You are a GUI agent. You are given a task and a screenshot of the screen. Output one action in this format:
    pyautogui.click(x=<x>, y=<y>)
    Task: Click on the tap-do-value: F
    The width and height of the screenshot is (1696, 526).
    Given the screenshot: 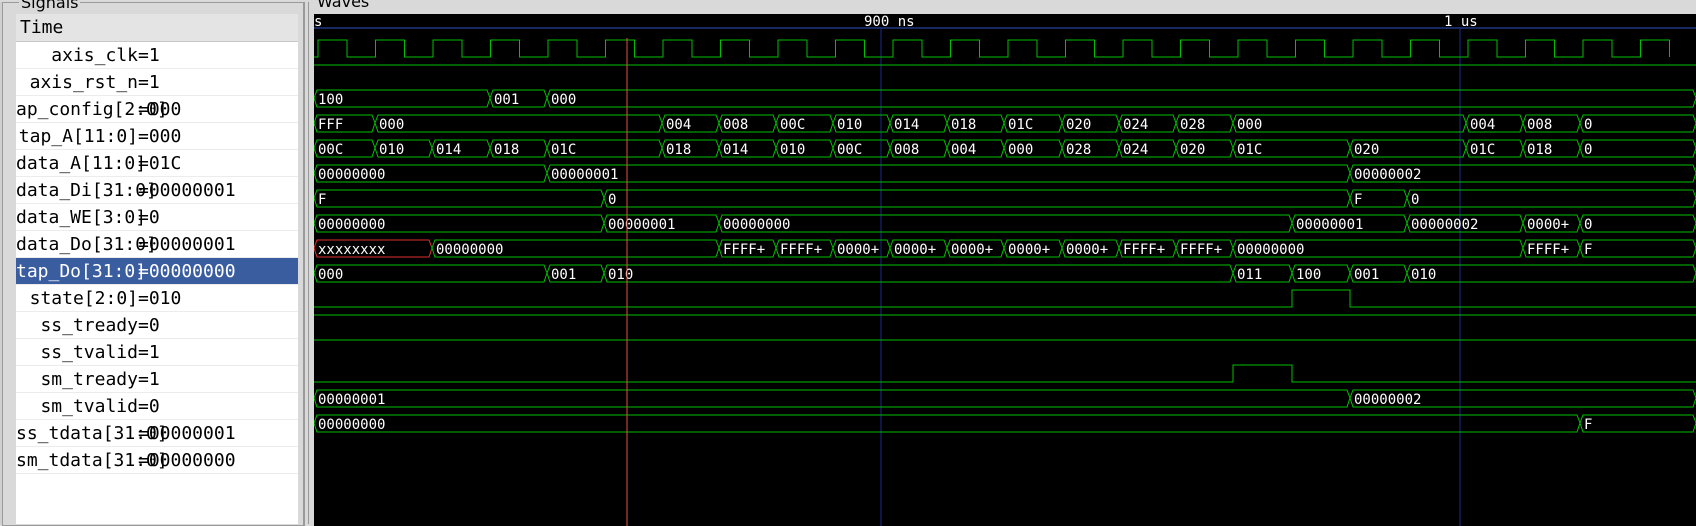 What is the action you would take?
    pyautogui.click(x=1588, y=250)
    